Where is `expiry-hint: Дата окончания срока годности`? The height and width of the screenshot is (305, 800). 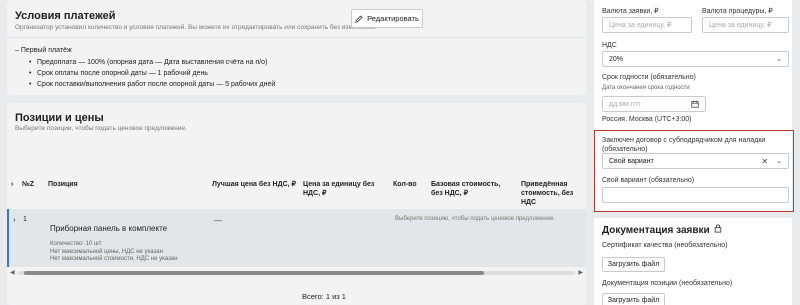
expiry-hint: Дата окончания срока годности is located at coordinates (646, 88).